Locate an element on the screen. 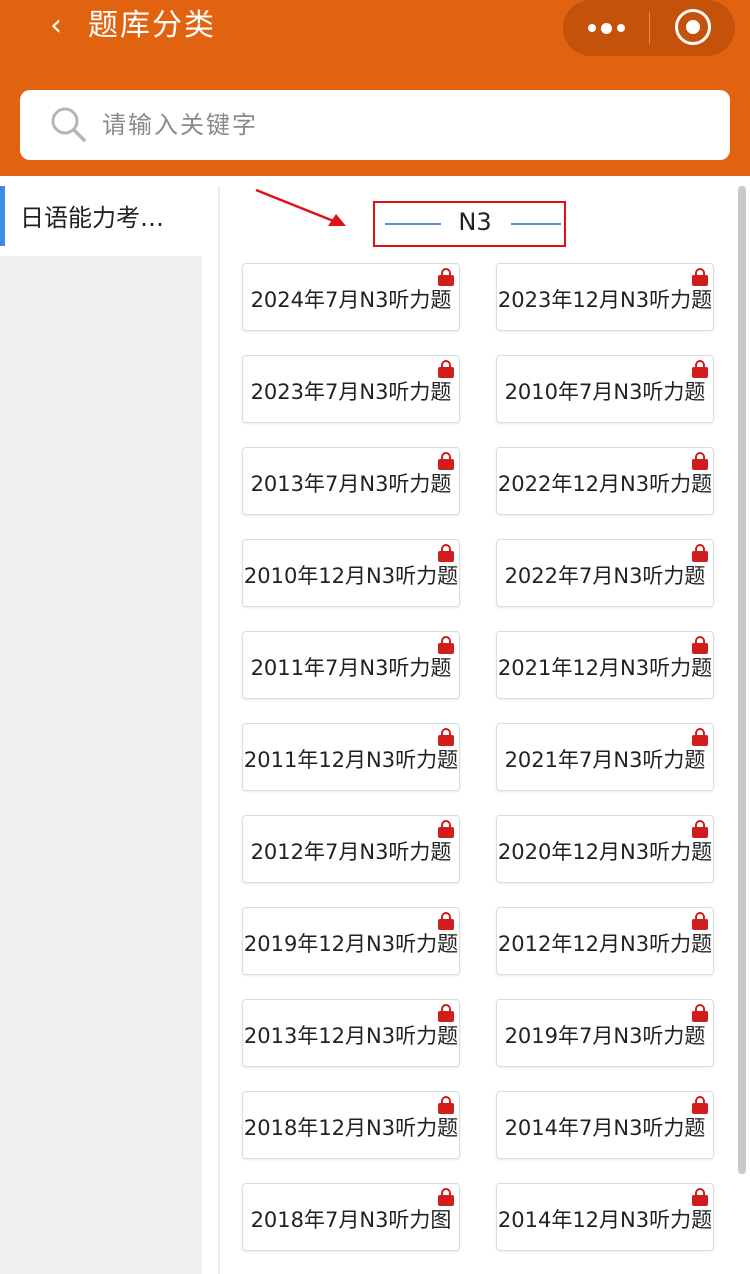 The image size is (750, 1274). exam-card: 2023年7月N3听力题 is located at coordinates (351, 389).